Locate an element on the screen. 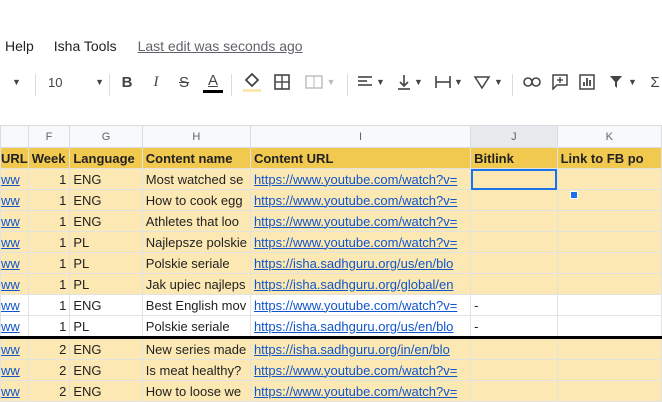 The height and width of the screenshot is (402, 662). font-size-select: 10 ▼ is located at coordinates (76, 82).